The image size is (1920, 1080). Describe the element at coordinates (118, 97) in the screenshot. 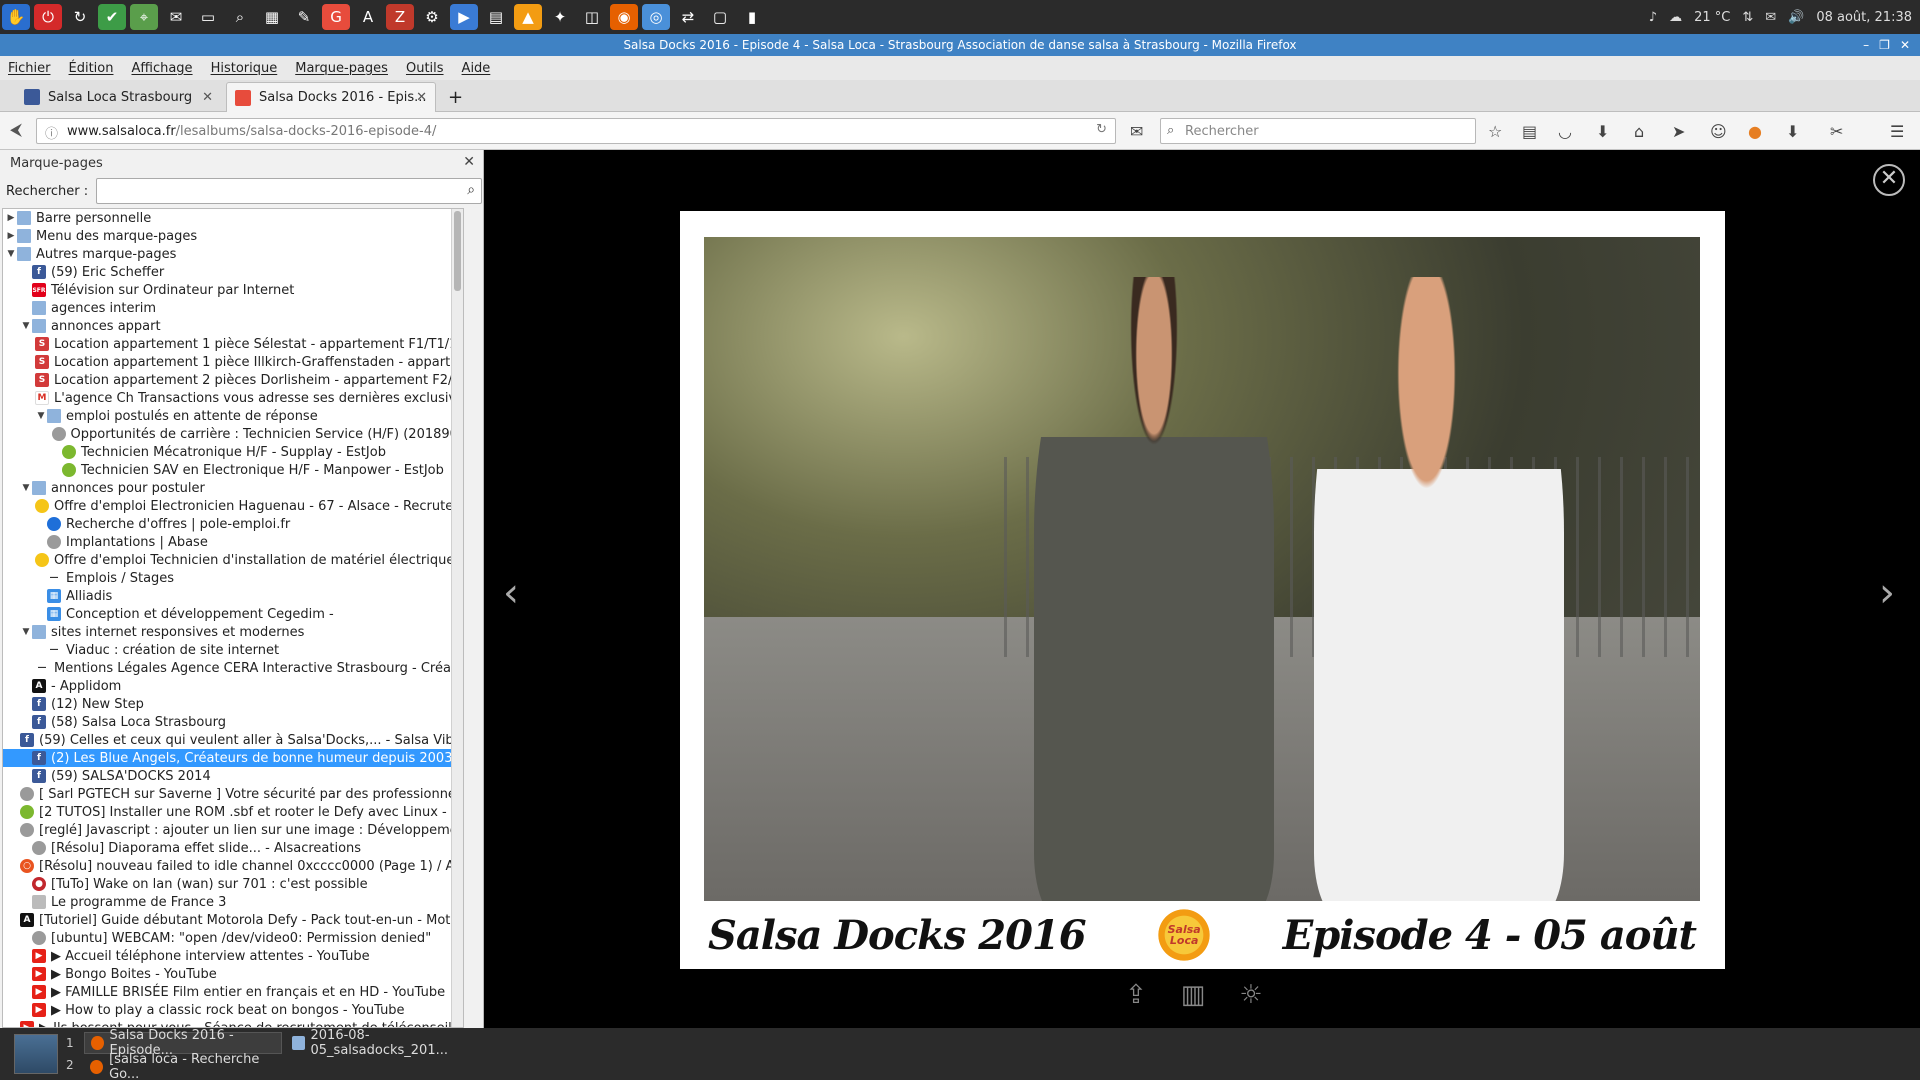

I see `tab-salsa-loca-strasbourg: Salsa Loca Strasbourg ✕` at that location.